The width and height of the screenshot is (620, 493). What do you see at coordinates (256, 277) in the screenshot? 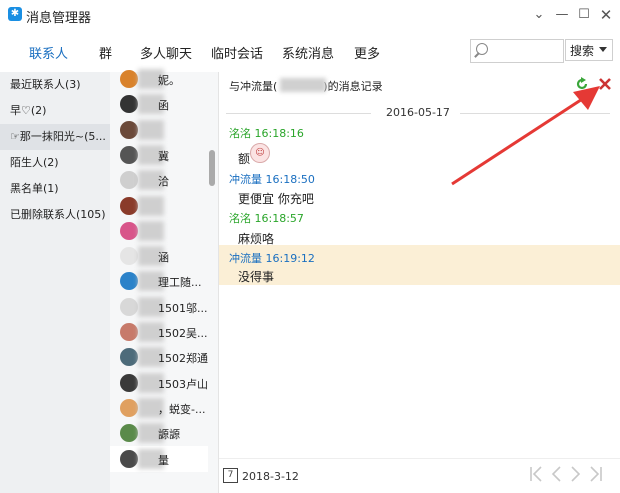
I see `message-text: 没得事` at bounding box center [256, 277].